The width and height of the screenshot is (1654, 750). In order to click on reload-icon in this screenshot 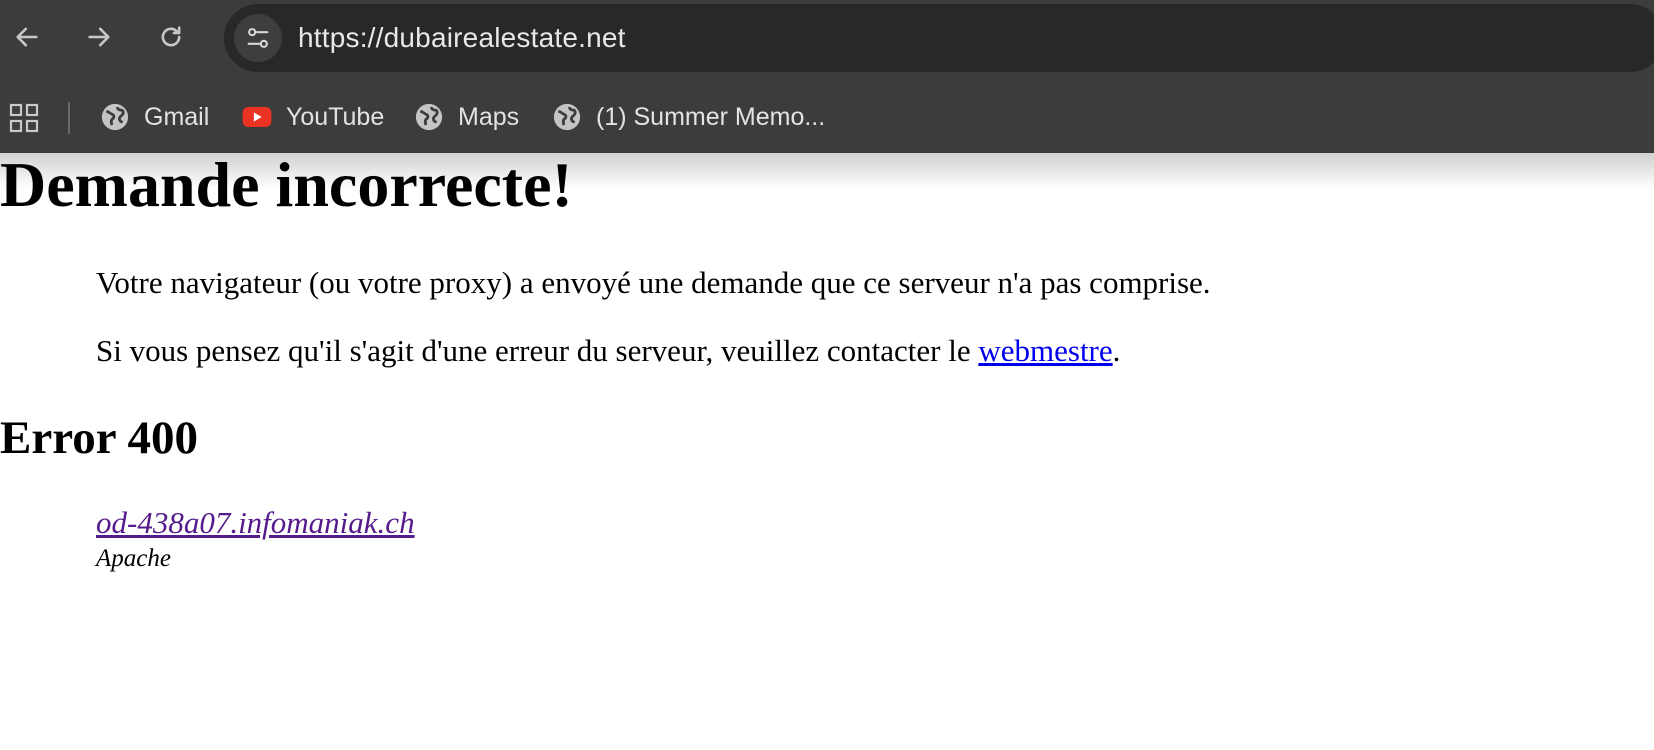, I will do `click(171, 36)`.